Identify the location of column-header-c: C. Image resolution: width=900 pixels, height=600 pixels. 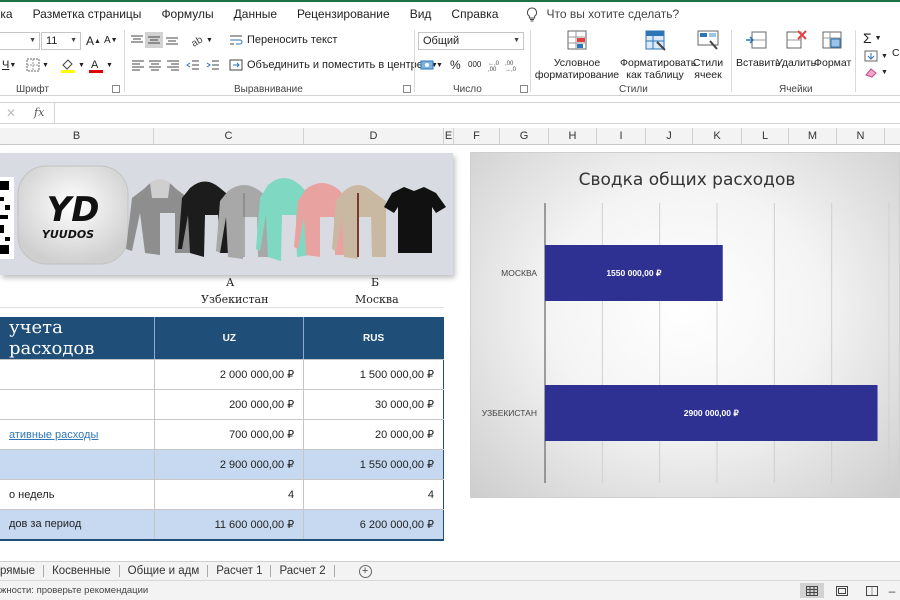
(229, 136).